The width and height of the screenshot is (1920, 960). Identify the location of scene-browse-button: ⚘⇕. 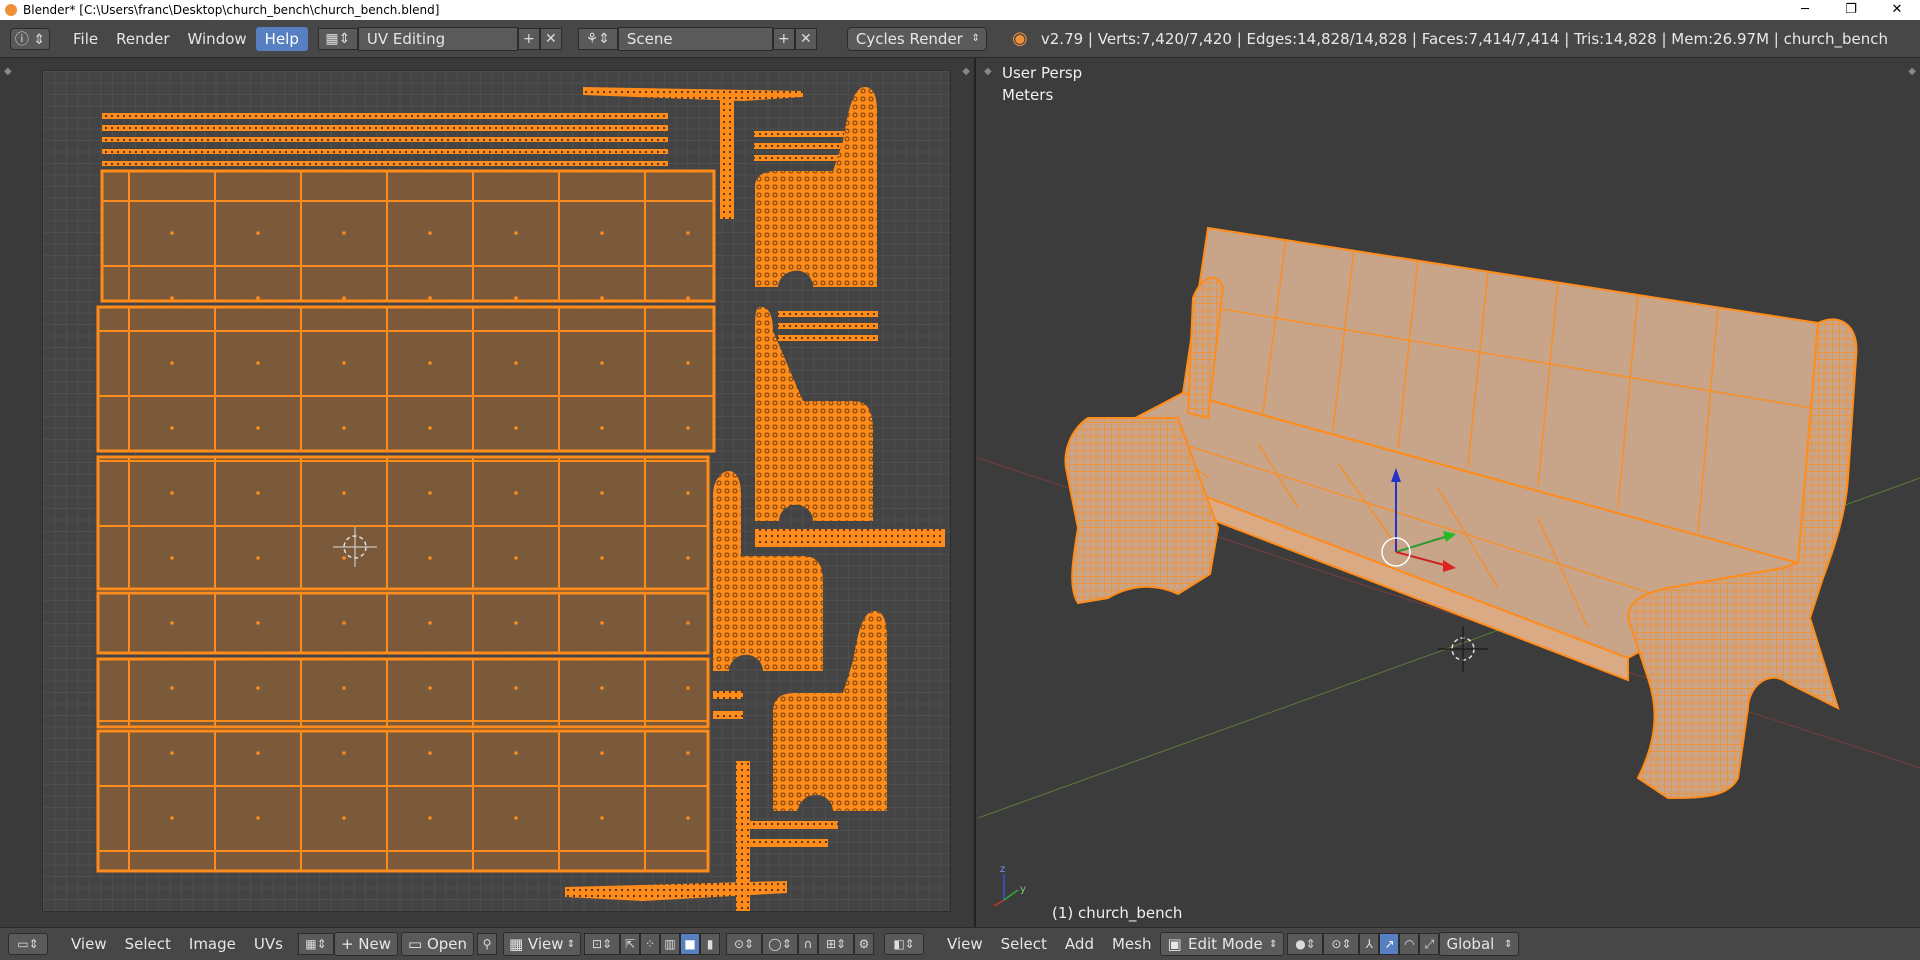
(597, 38).